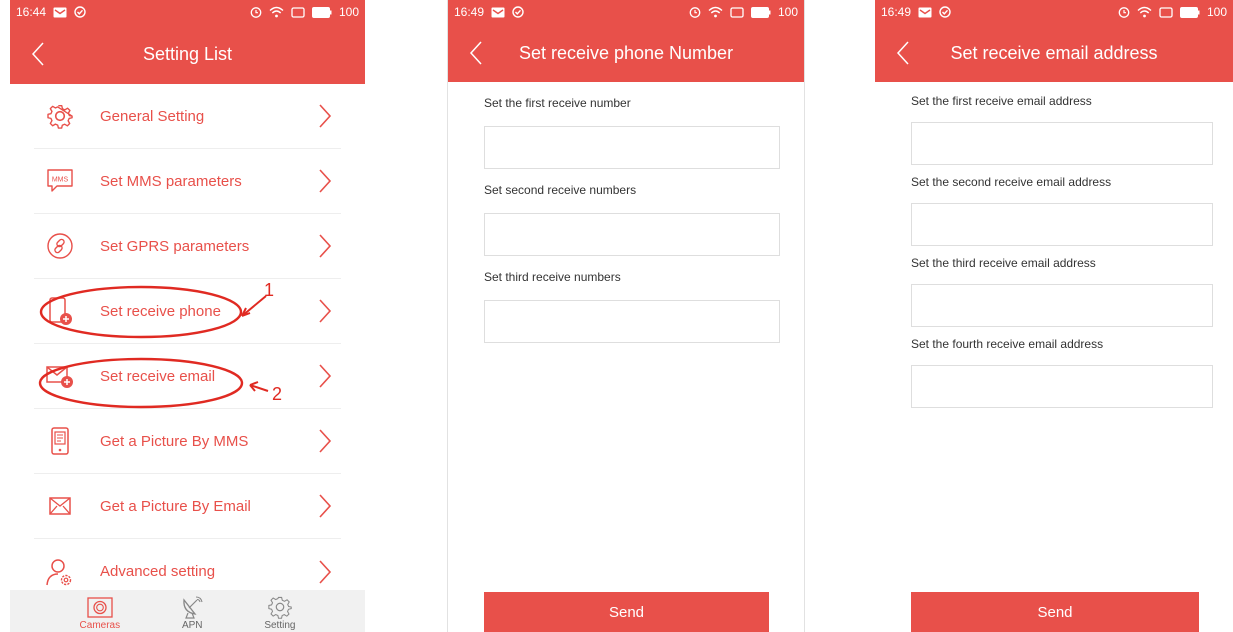  I want to click on page-title: Set receive phone Number, so click(626, 52).